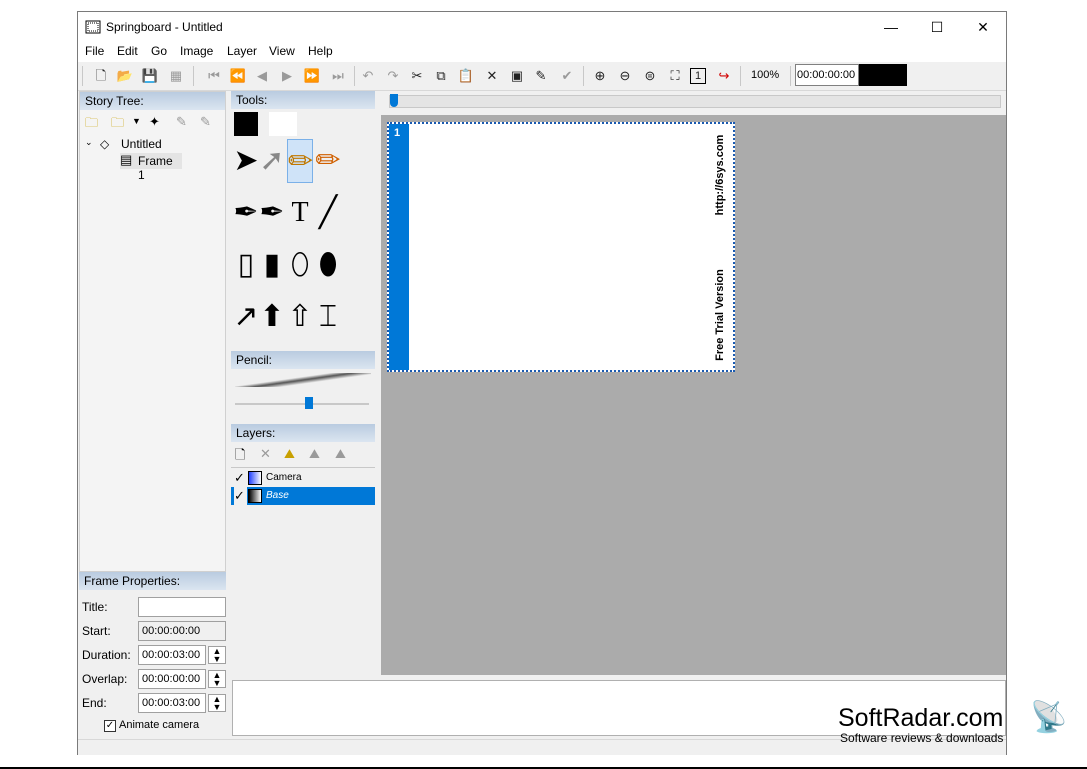 Image resolution: width=1087 pixels, height=769 pixels. What do you see at coordinates (303, 360) in the screenshot?
I see `pencil-header: Pencil:` at bounding box center [303, 360].